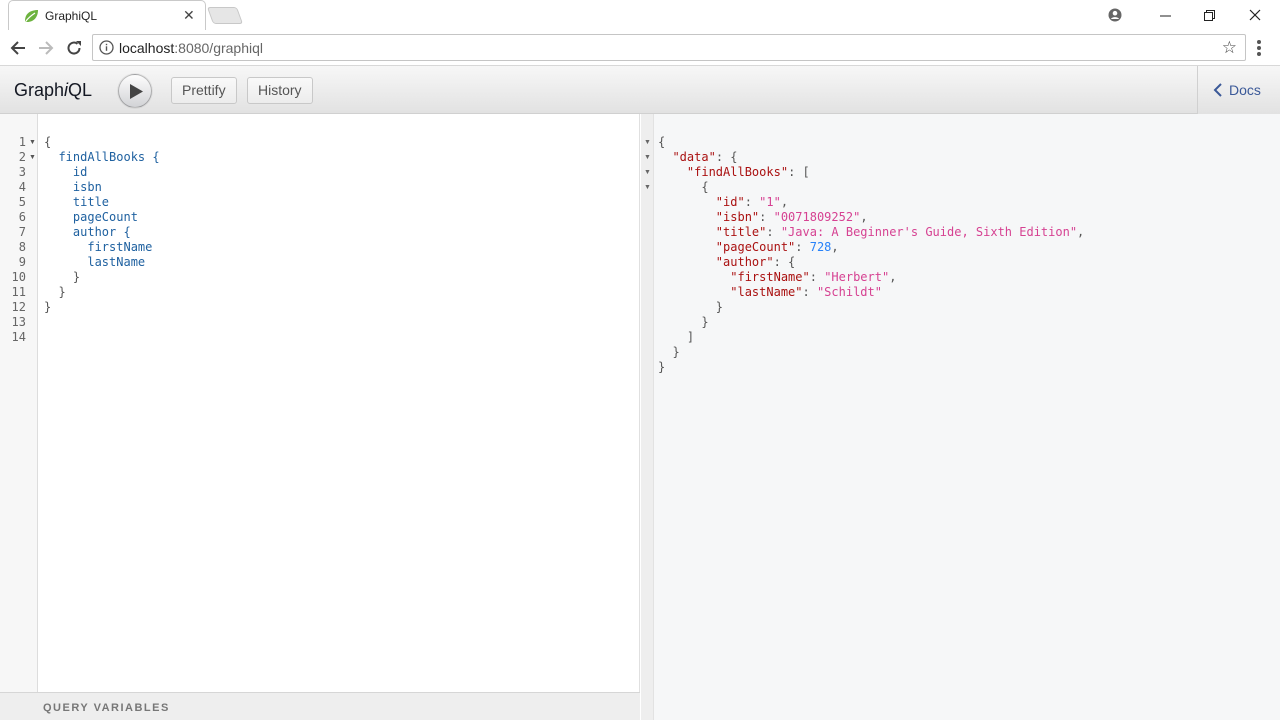 Image resolution: width=1280 pixels, height=720 pixels. I want to click on line-number: 10, so click(18, 277).